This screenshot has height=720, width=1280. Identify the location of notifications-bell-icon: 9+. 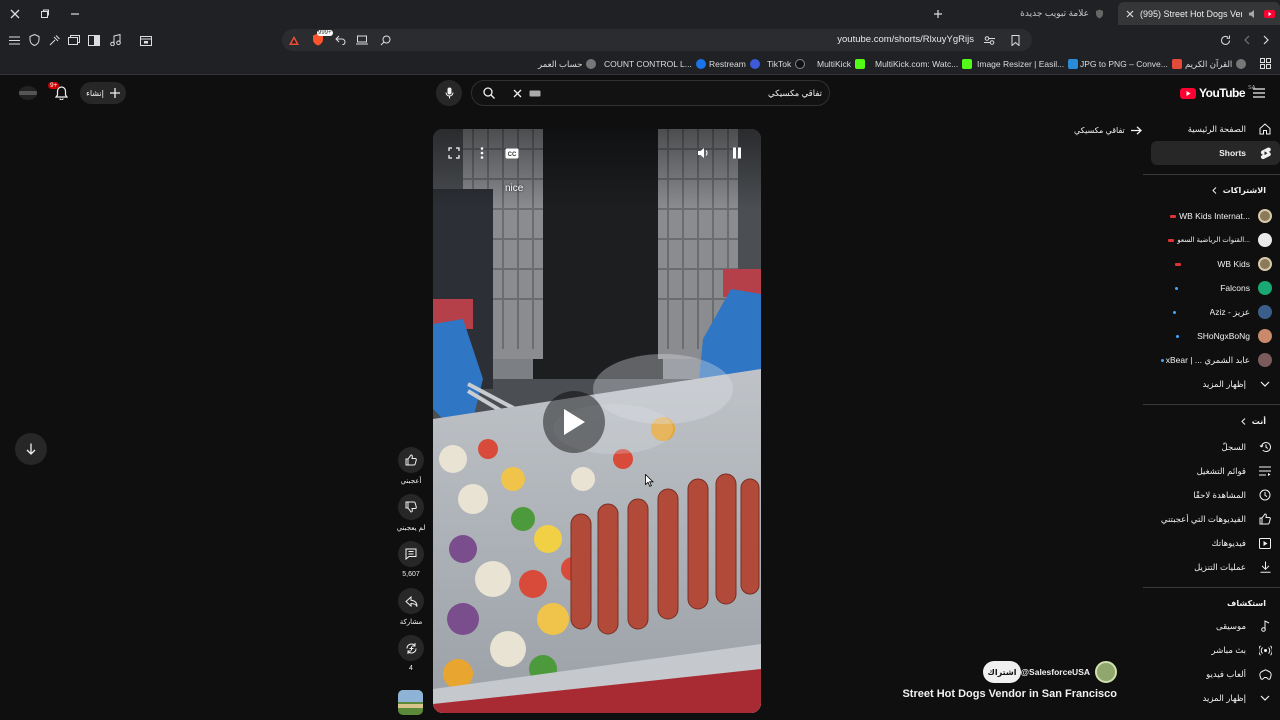
(59, 92).